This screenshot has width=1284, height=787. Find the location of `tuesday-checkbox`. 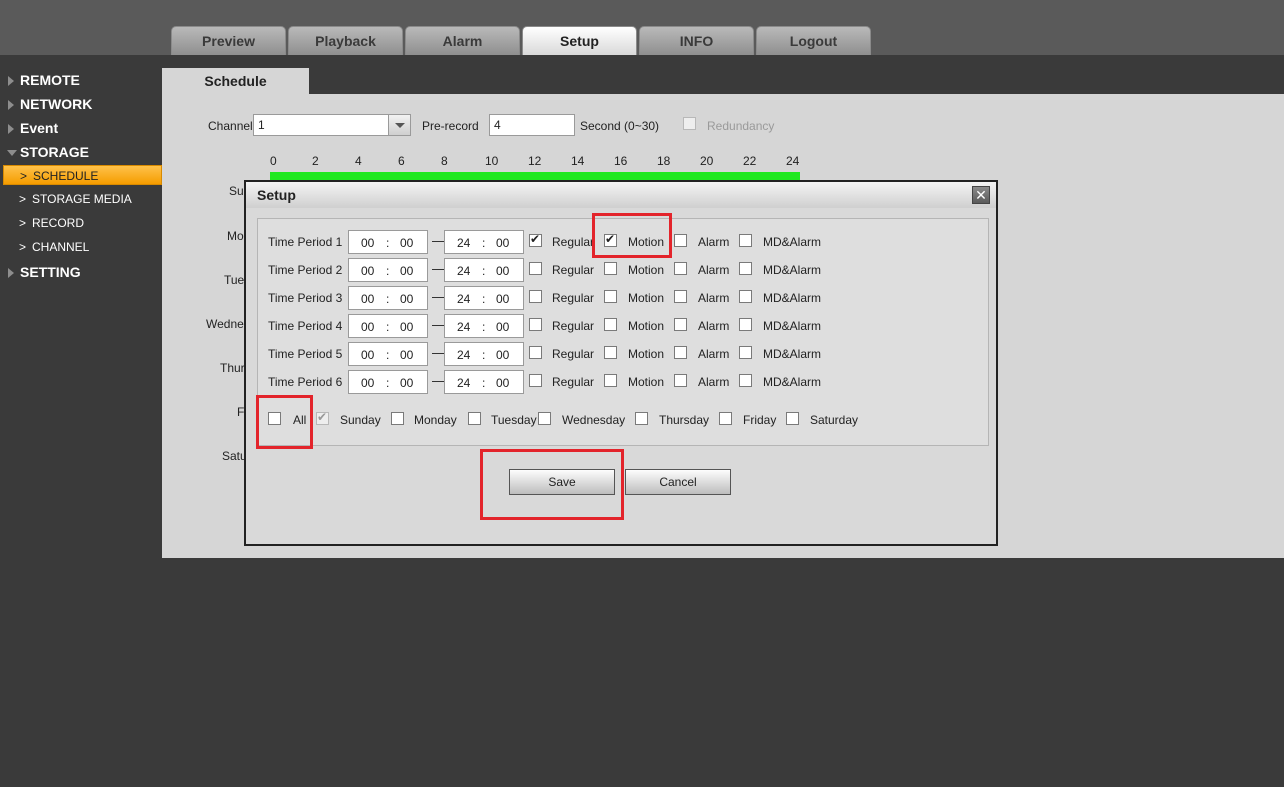

tuesday-checkbox is located at coordinates (474, 418).